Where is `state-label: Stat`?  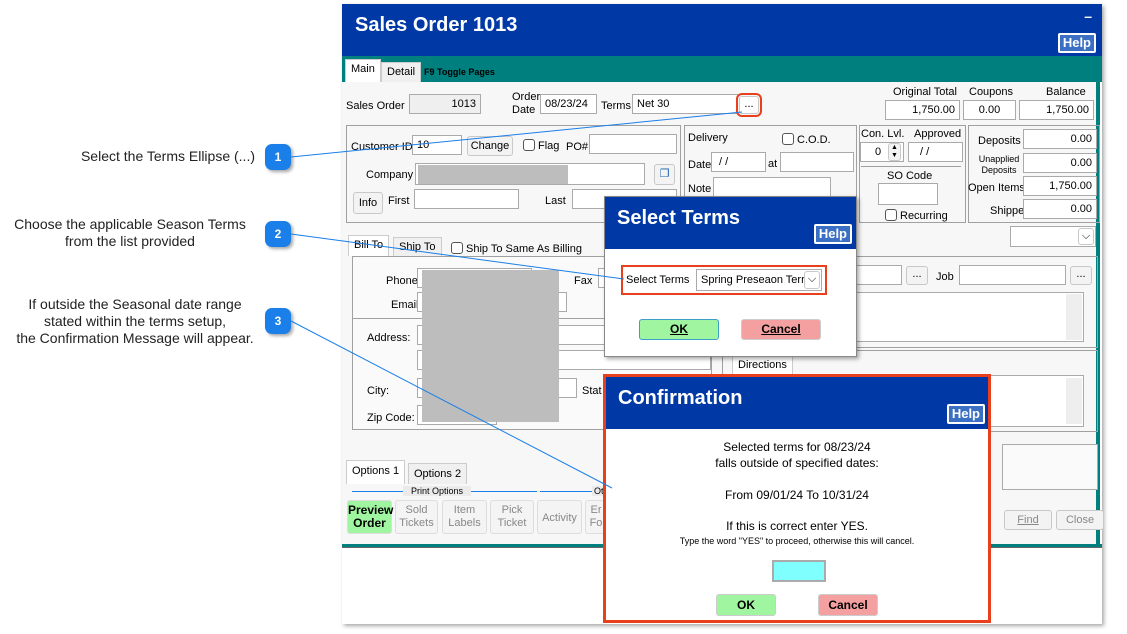 state-label: Stat is located at coordinates (592, 391).